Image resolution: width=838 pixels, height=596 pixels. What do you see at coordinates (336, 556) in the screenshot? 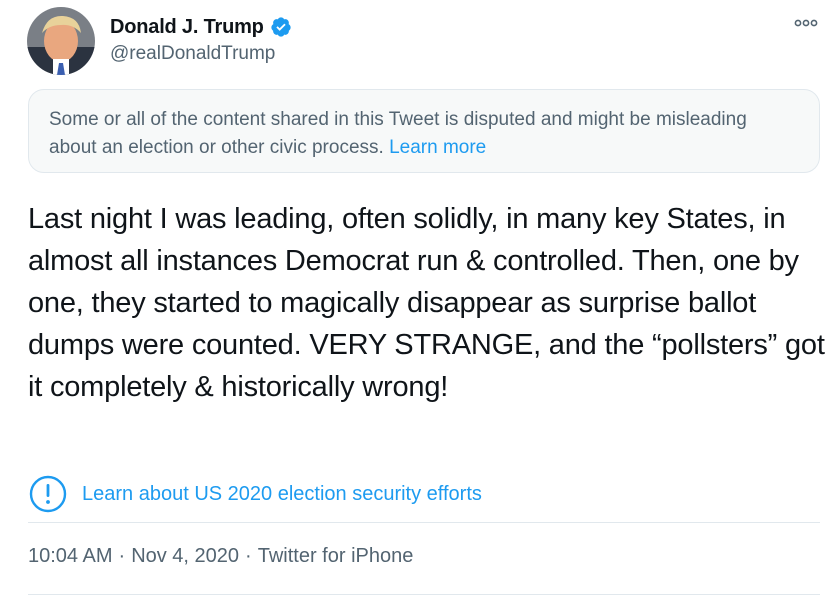
I see `tweet-source: Twitter for iPhone` at bounding box center [336, 556].